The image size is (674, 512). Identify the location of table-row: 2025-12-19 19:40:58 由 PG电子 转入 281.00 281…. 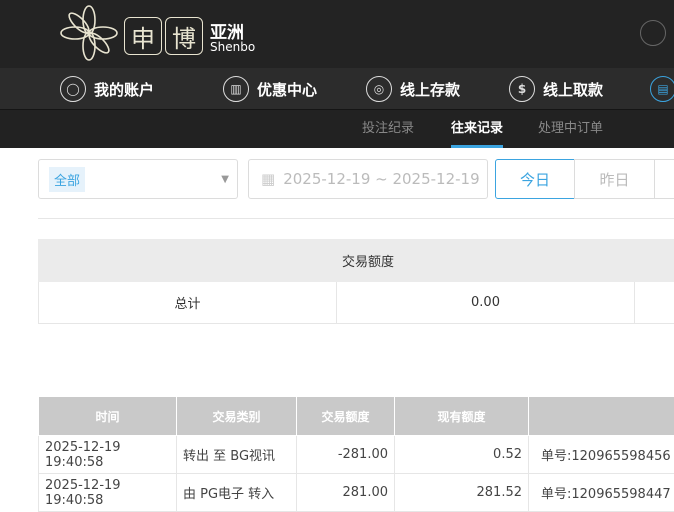
(356, 493).